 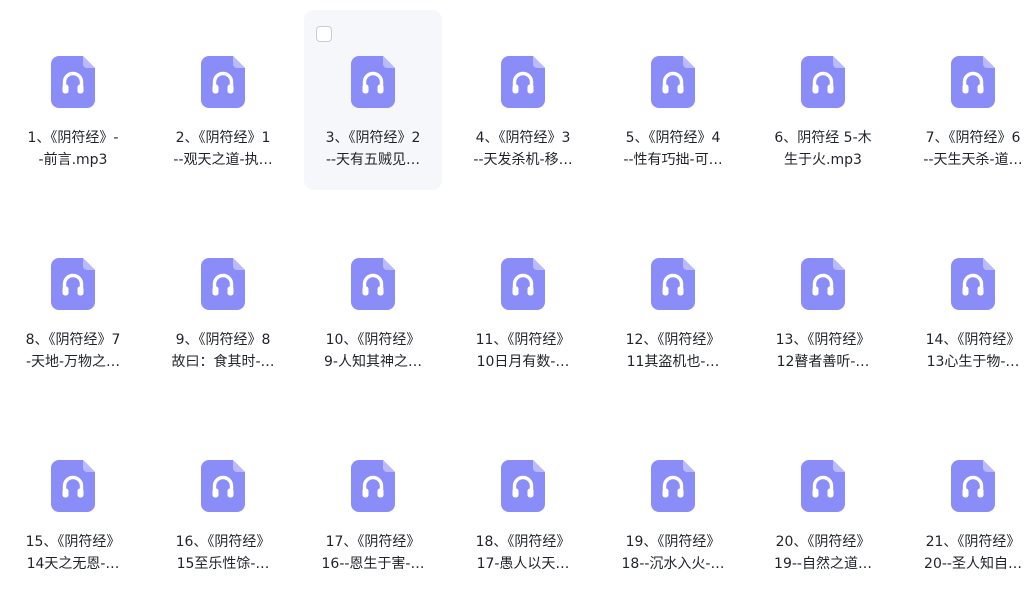 What do you see at coordinates (973, 542) in the screenshot?
I see `file-name-line-1: 21、《阴符经》` at bounding box center [973, 542].